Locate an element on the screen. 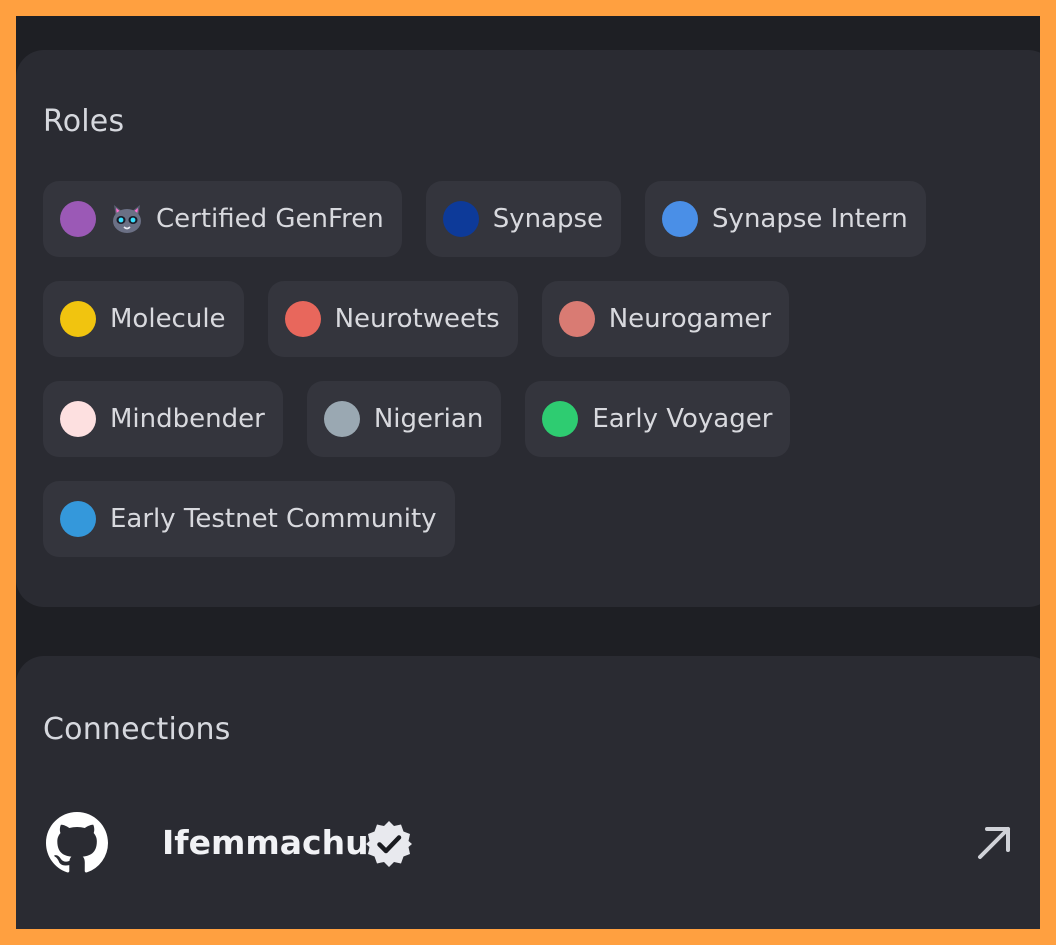 This screenshot has width=1056, height=945. role-label: Synapse is located at coordinates (548, 219).